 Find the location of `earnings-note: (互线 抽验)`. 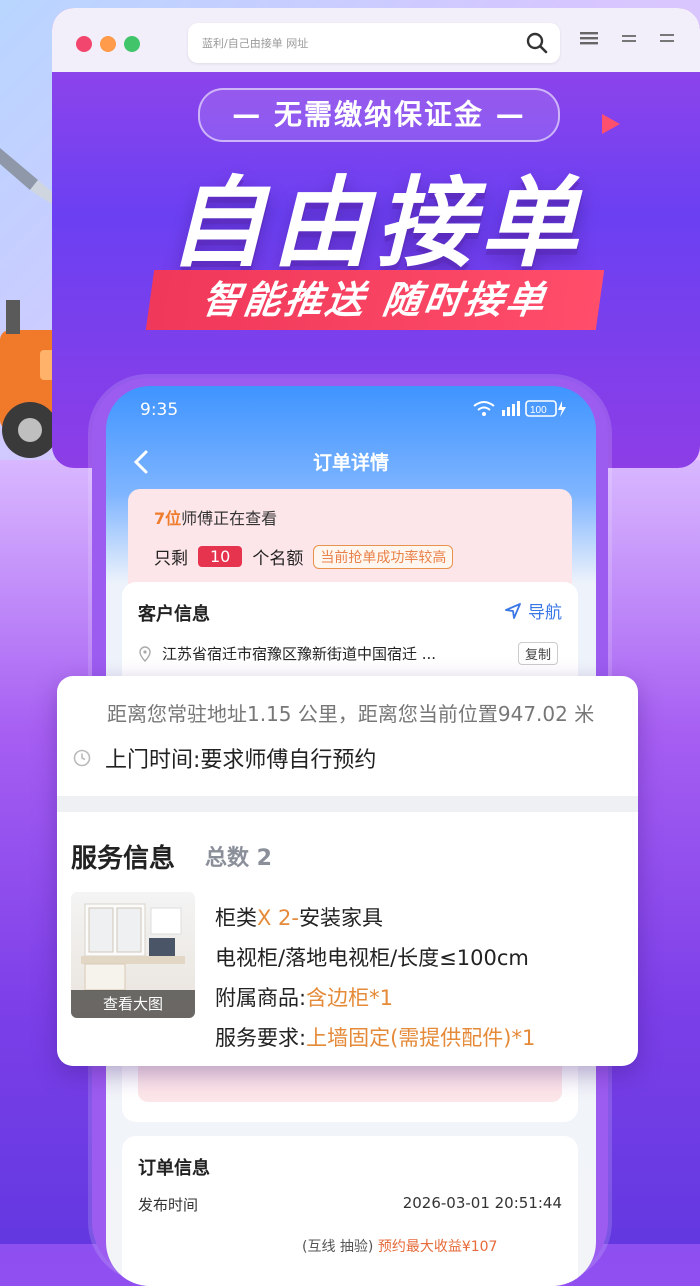

earnings-note: (互线 抽验) is located at coordinates (338, 1247).